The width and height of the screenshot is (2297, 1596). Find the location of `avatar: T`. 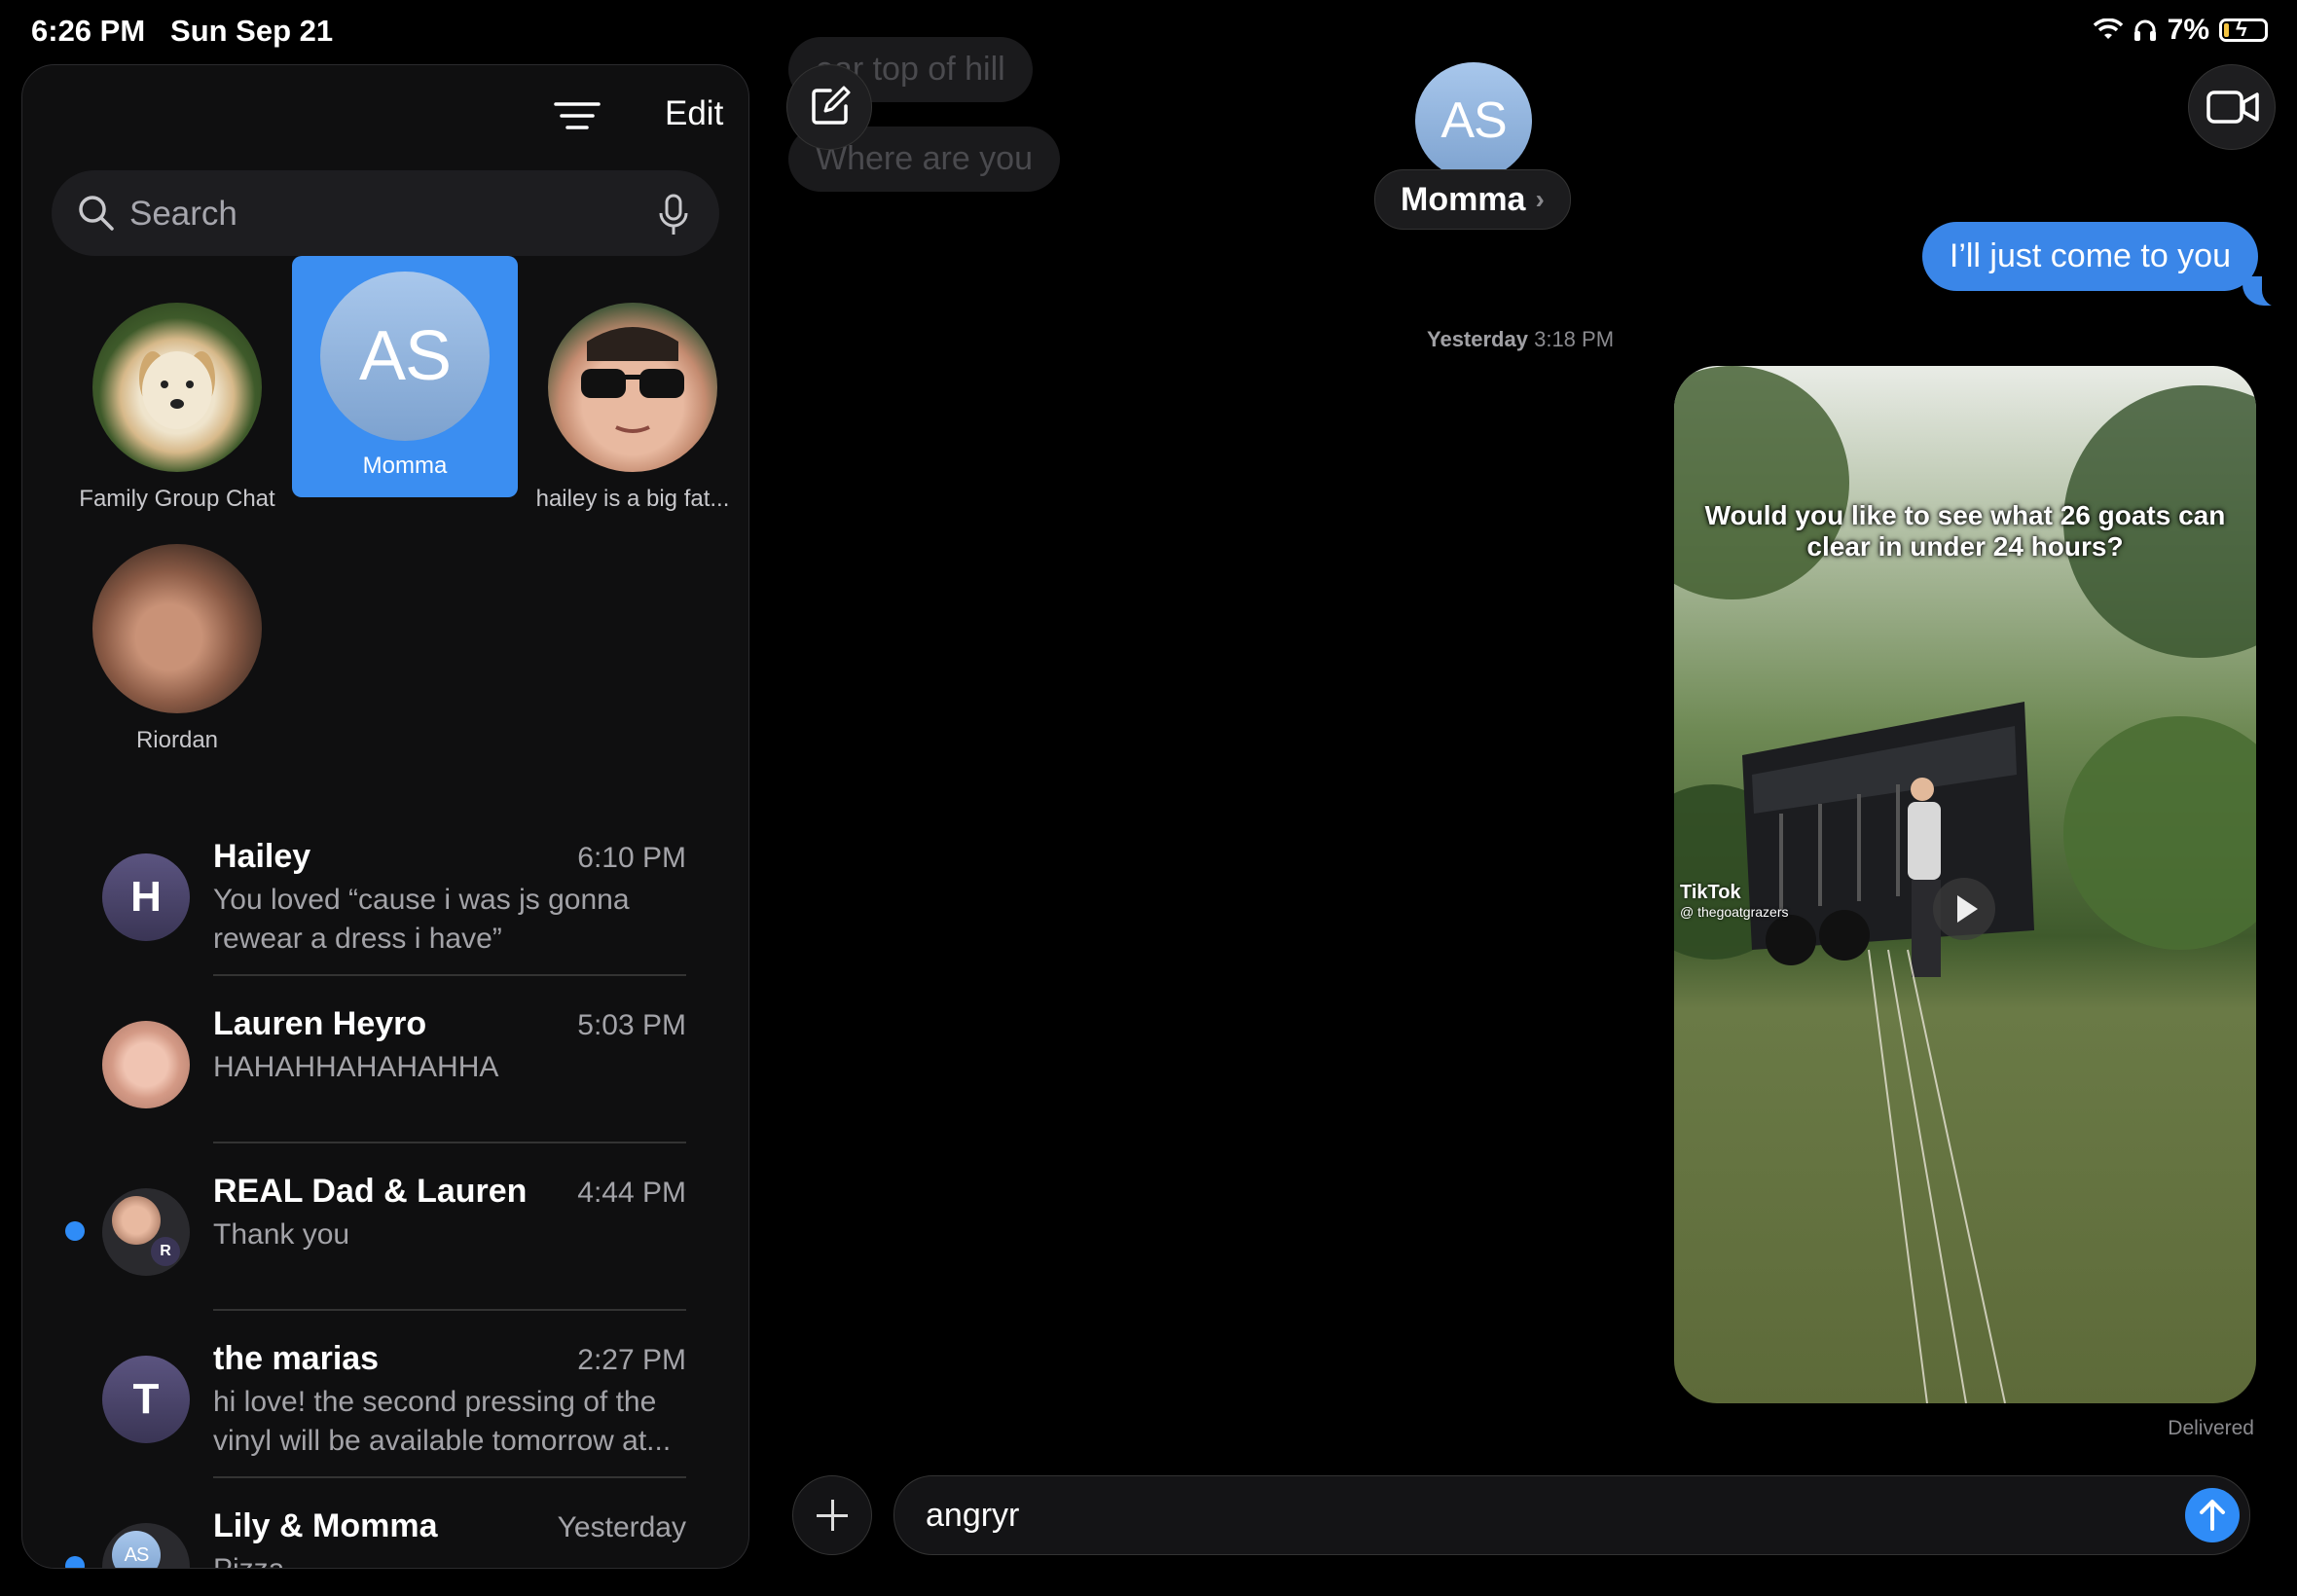

avatar: T is located at coordinates (146, 1400).